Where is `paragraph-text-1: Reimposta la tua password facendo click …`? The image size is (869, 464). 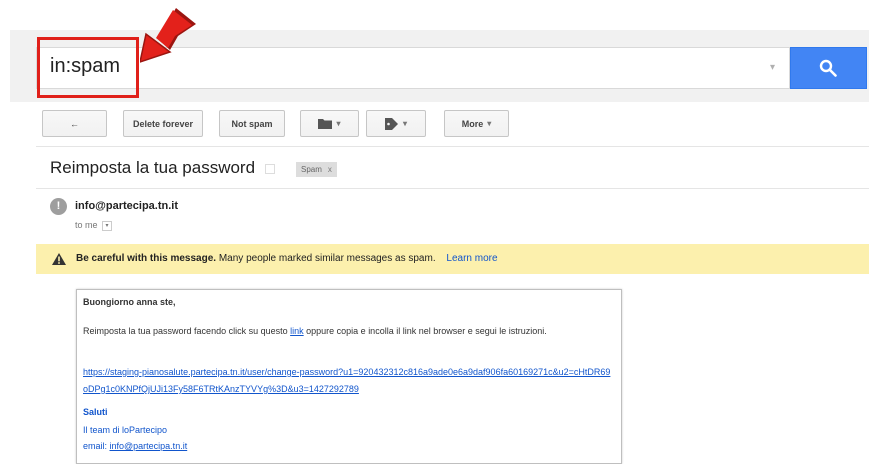 paragraph-text-1: Reimposta la tua password facendo click … is located at coordinates (187, 331).